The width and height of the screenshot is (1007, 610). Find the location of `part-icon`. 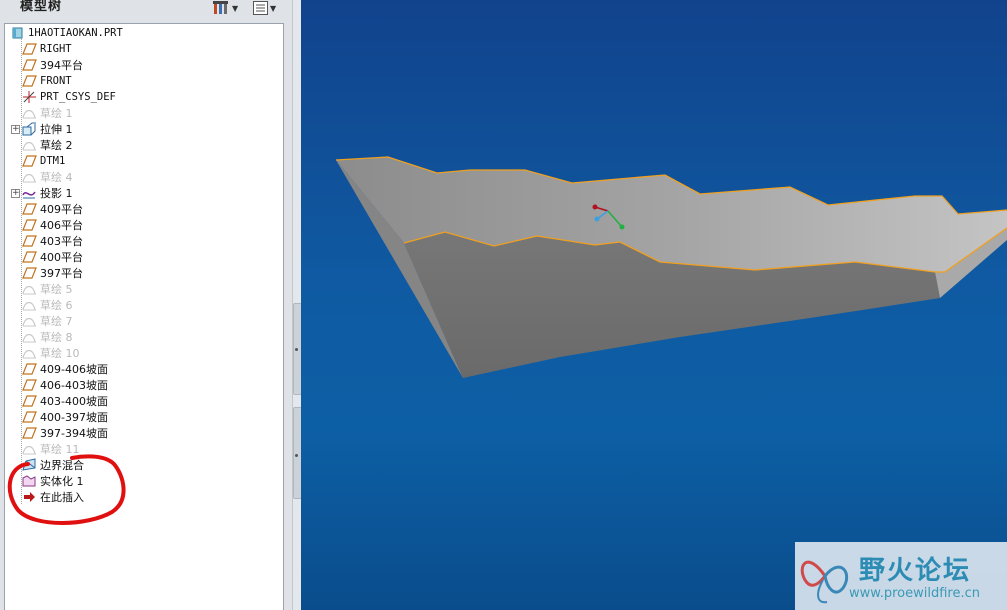

part-icon is located at coordinates (17, 33).